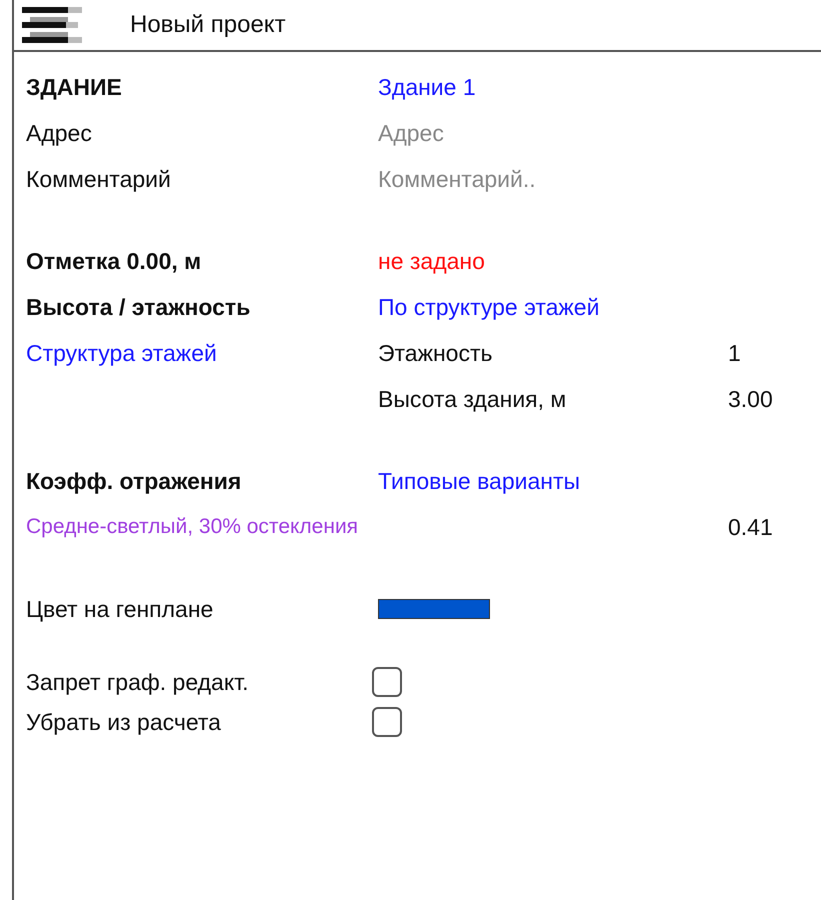 The height and width of the screenshot is (900, 821). What do you see at coordinates (553, 87) in the screenshot?
I see `building-name-link: Здание 1` at bounding box center [553, 87].